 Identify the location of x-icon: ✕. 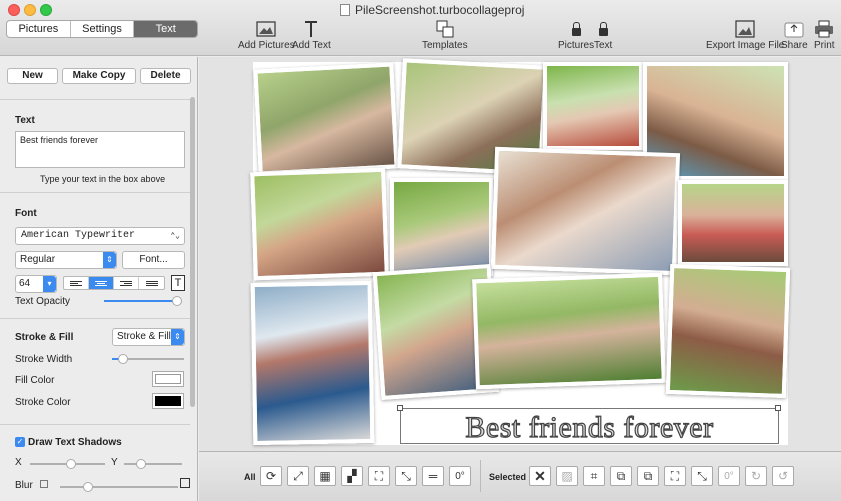
(540, 475).